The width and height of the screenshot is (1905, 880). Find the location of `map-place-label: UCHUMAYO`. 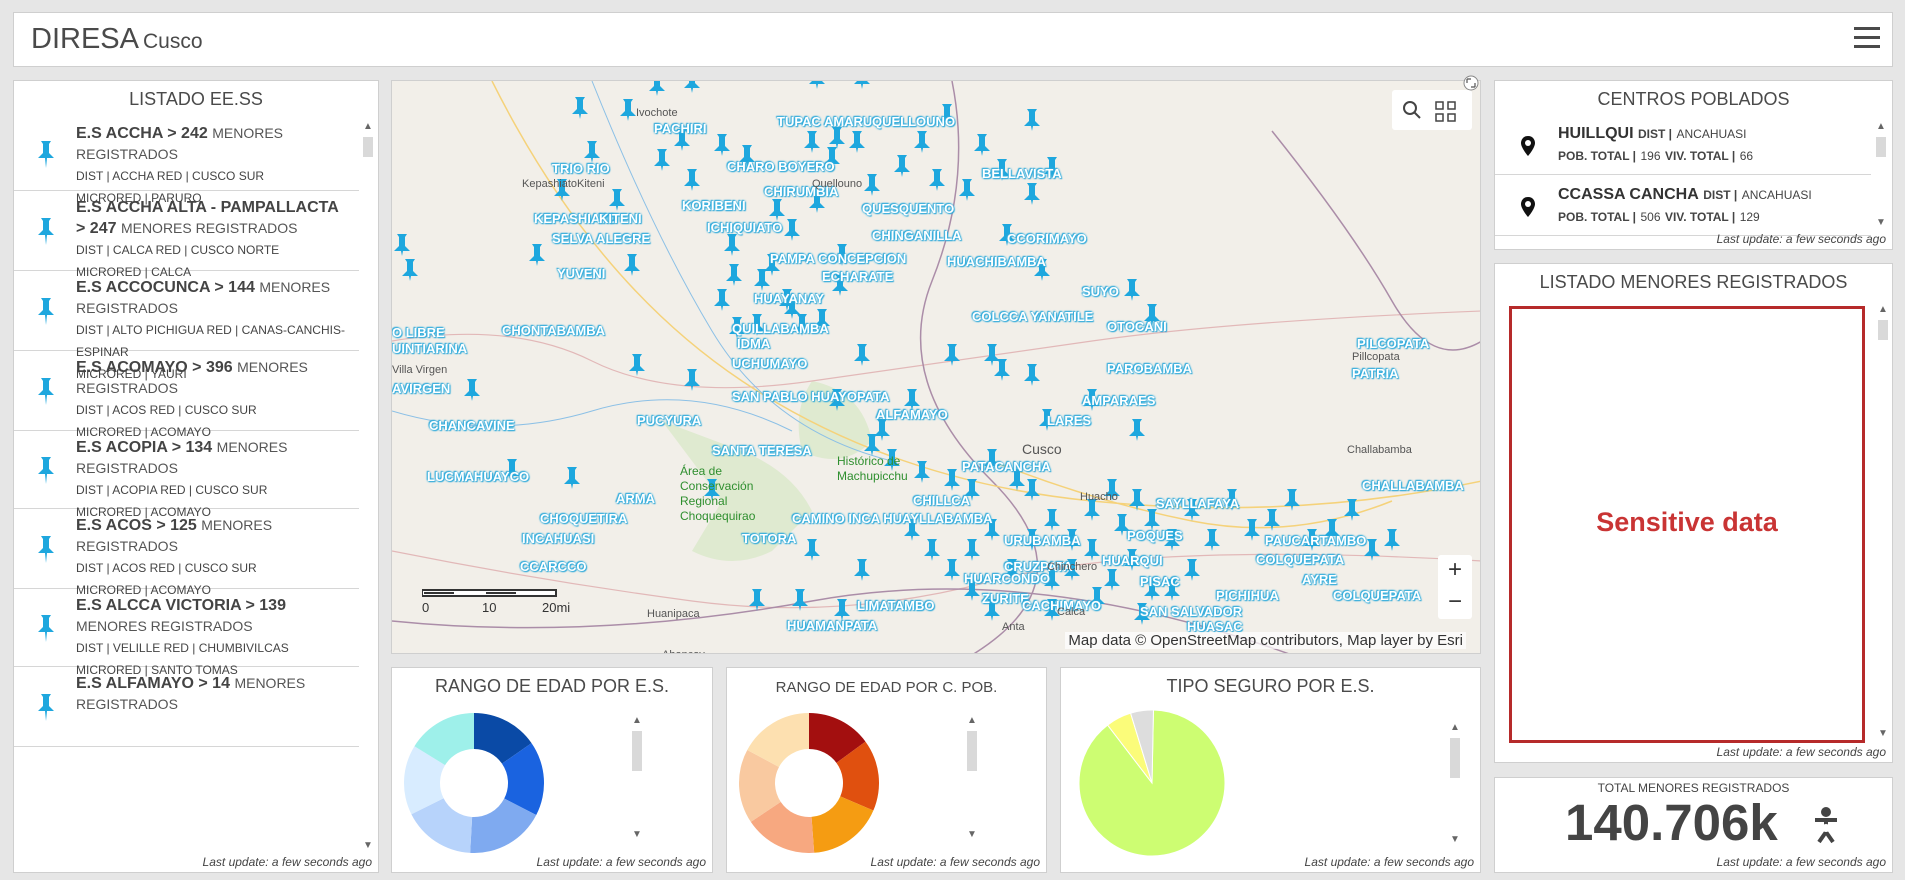

map-place-label: UCHUMAYO is located at coordinates (769, 363).